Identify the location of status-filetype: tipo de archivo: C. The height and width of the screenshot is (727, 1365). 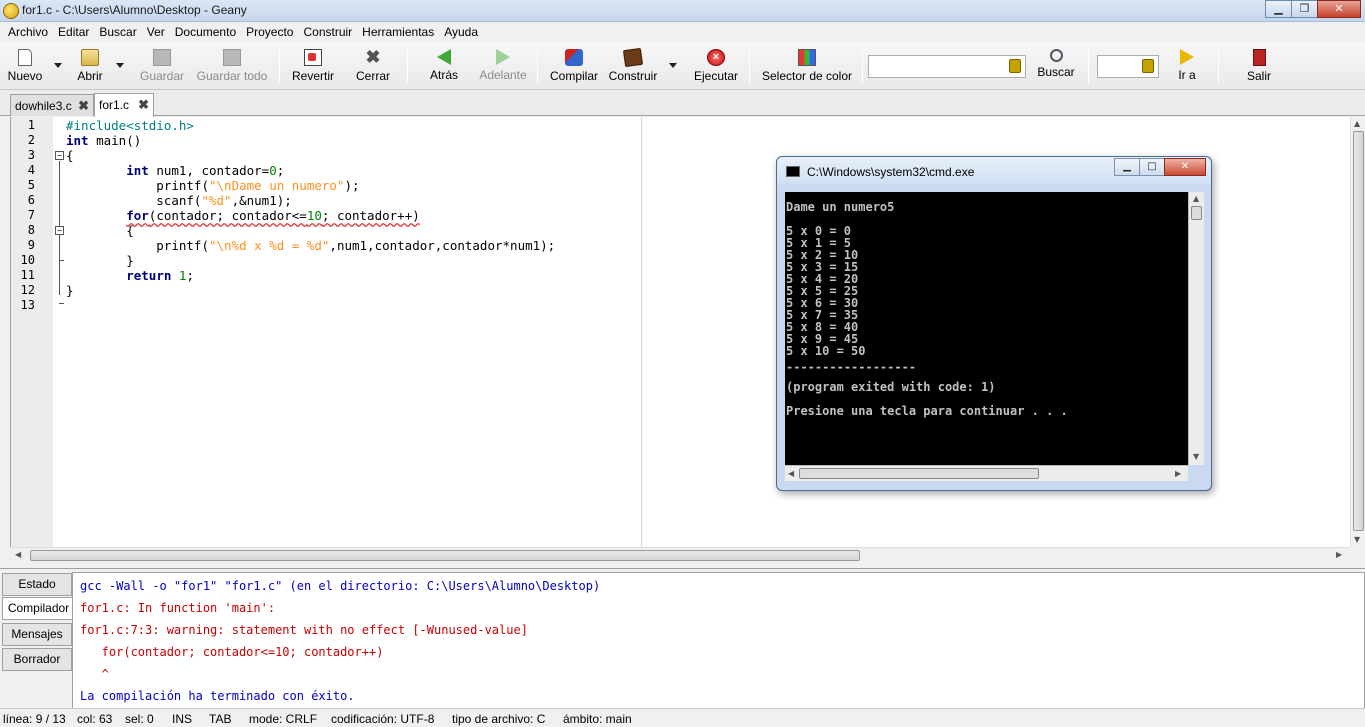
(499, 719).